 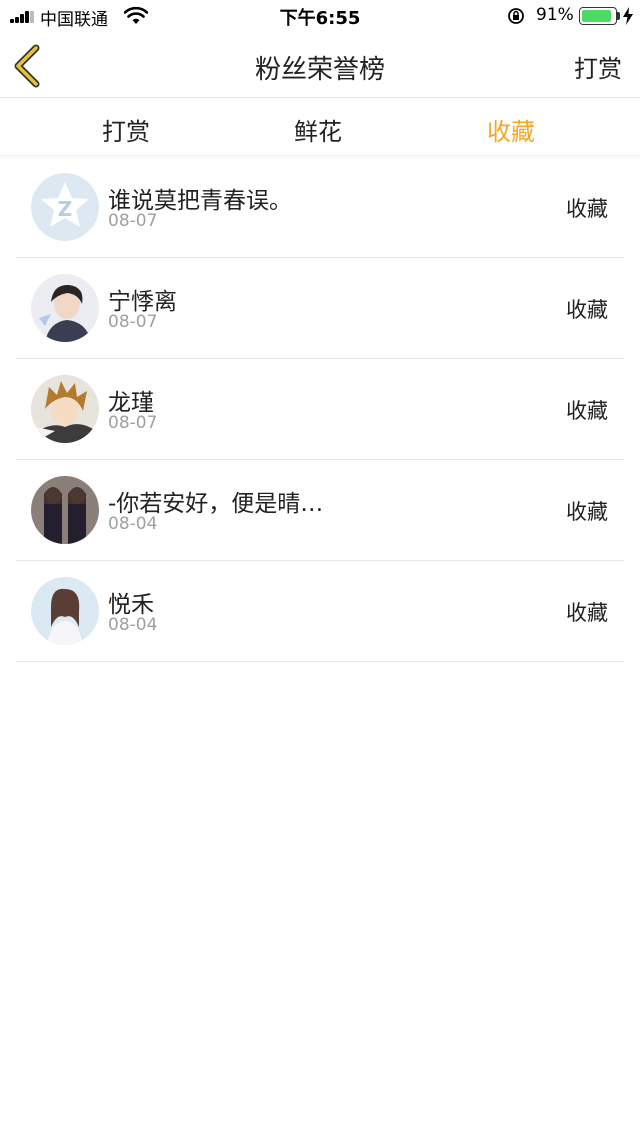 I want to click on charging-icon, so click(x=628, y=16).